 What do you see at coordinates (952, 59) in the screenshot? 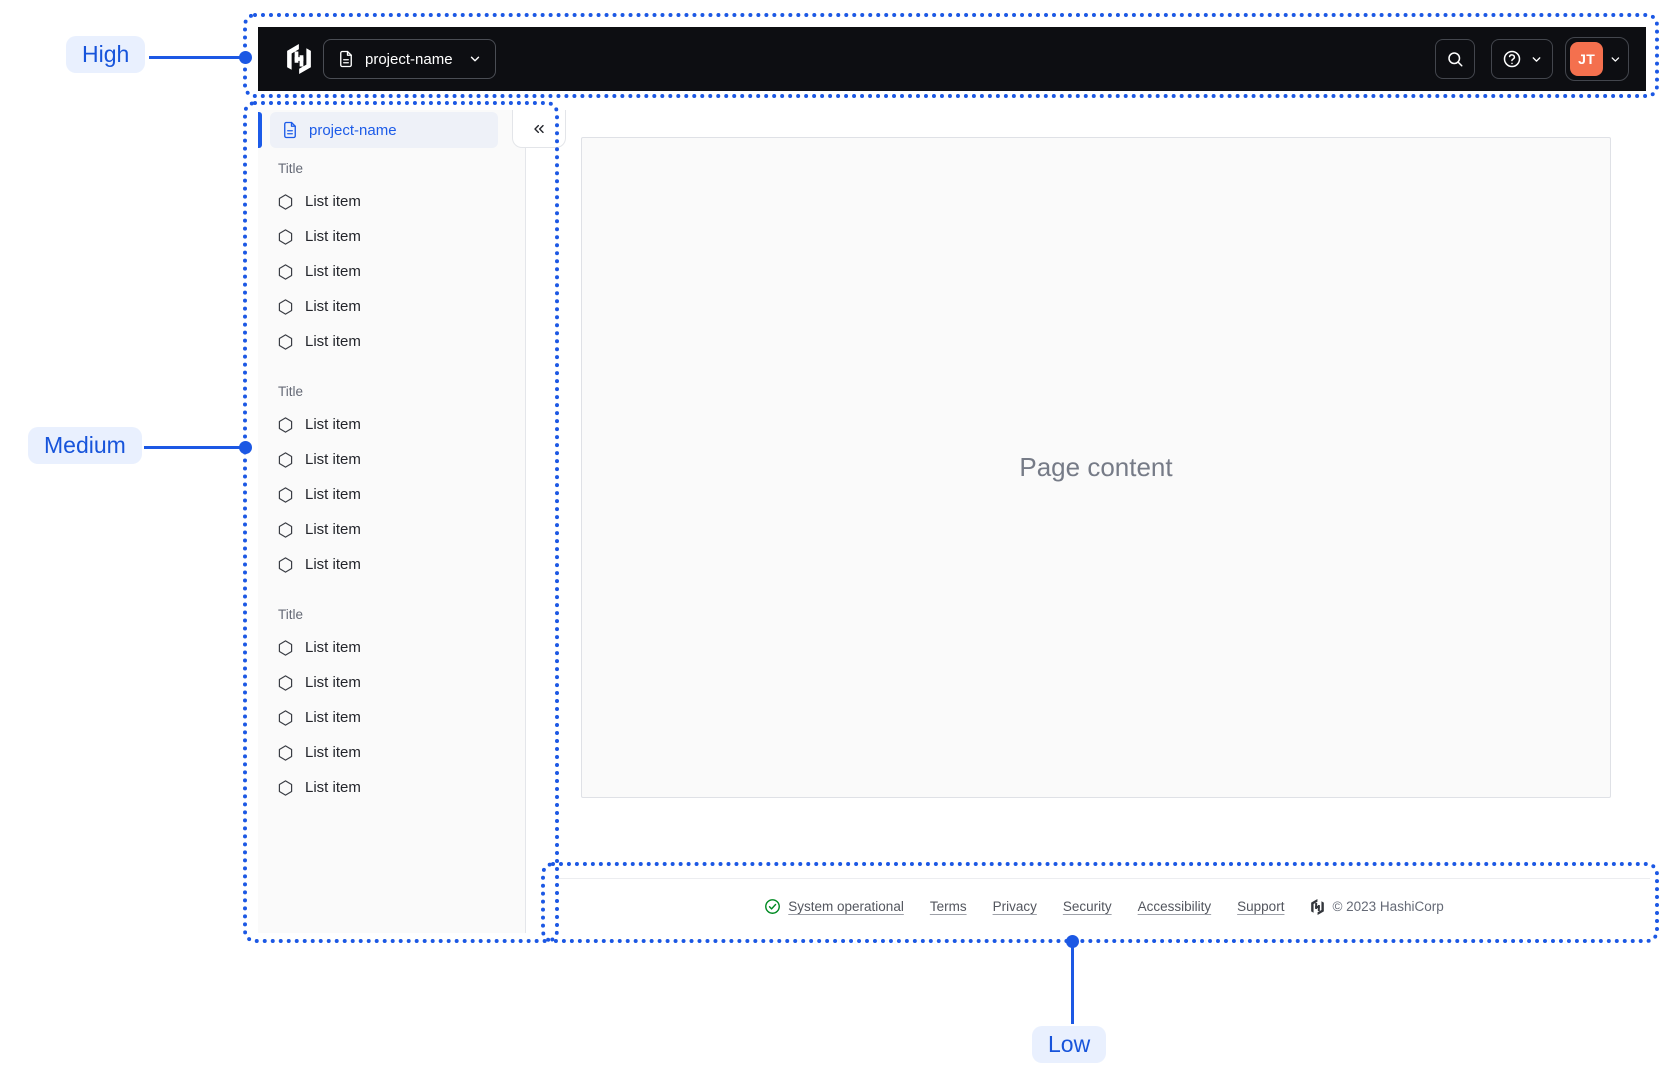
I see `top-navbar: project-name JT` at bounding box center [952, 59].